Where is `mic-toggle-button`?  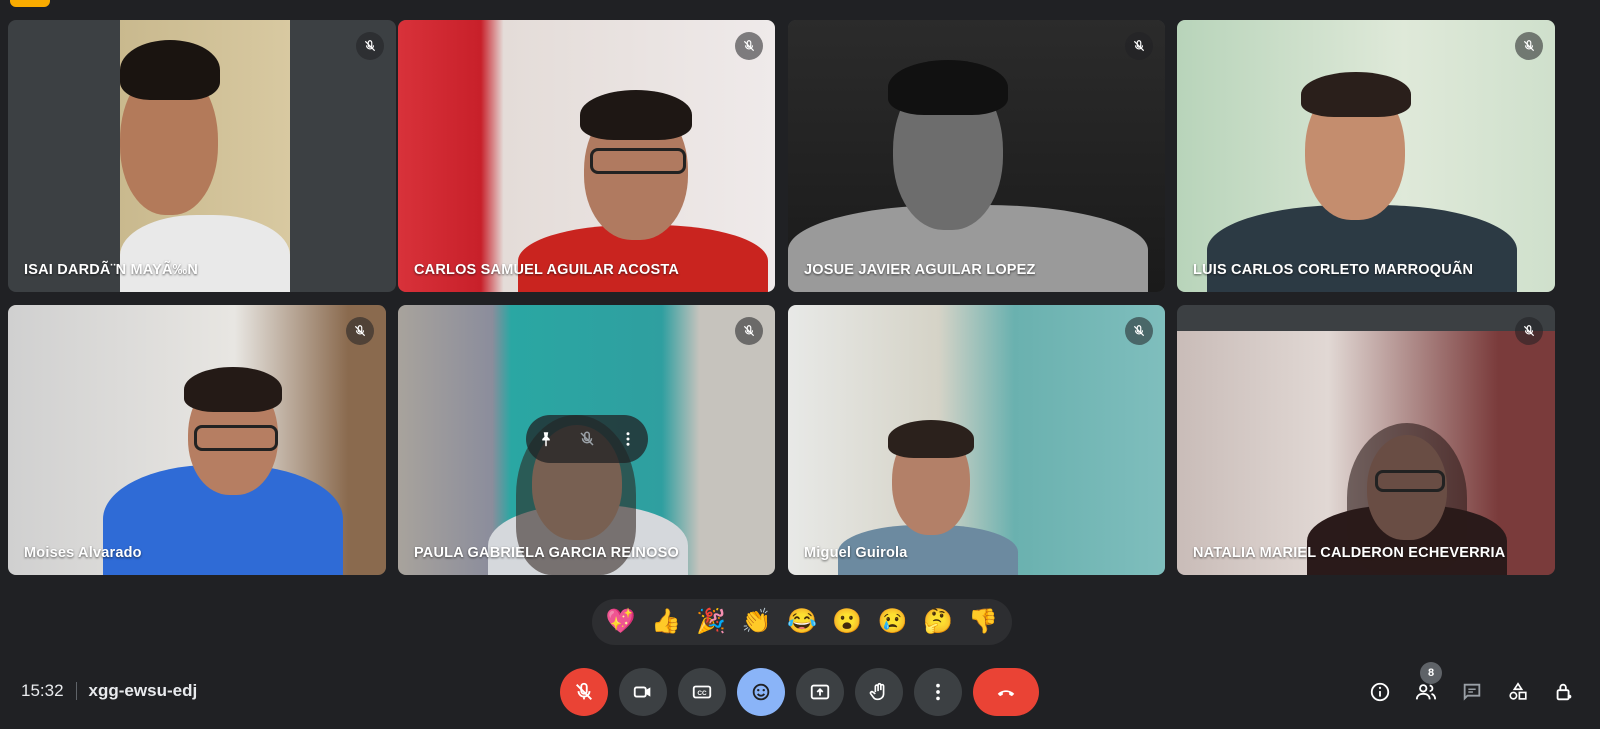 mic-toggle-button is located at coordinates (584, 692).